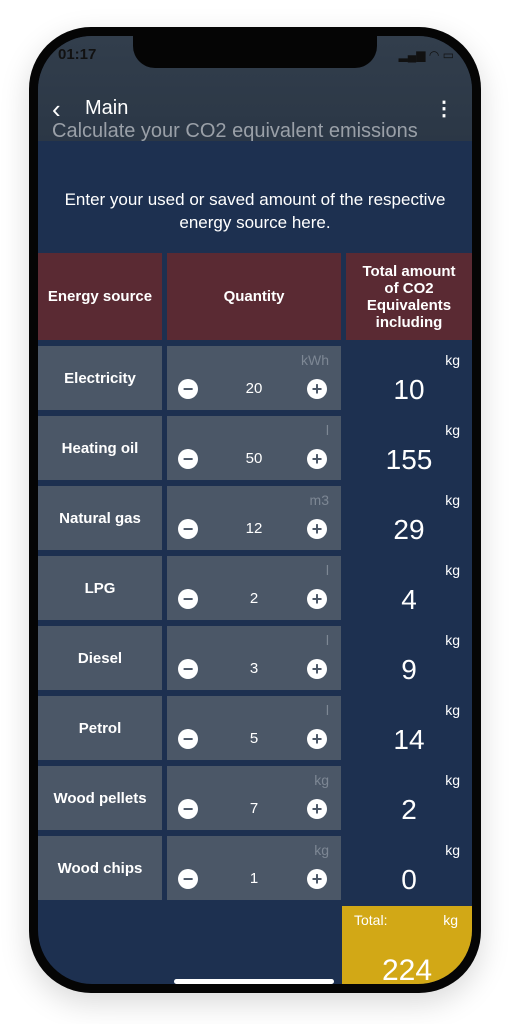  What do you see at coordinates (409, 669) in the screenshot?
I see `result-value: 9` at bounding box center [409, 669].